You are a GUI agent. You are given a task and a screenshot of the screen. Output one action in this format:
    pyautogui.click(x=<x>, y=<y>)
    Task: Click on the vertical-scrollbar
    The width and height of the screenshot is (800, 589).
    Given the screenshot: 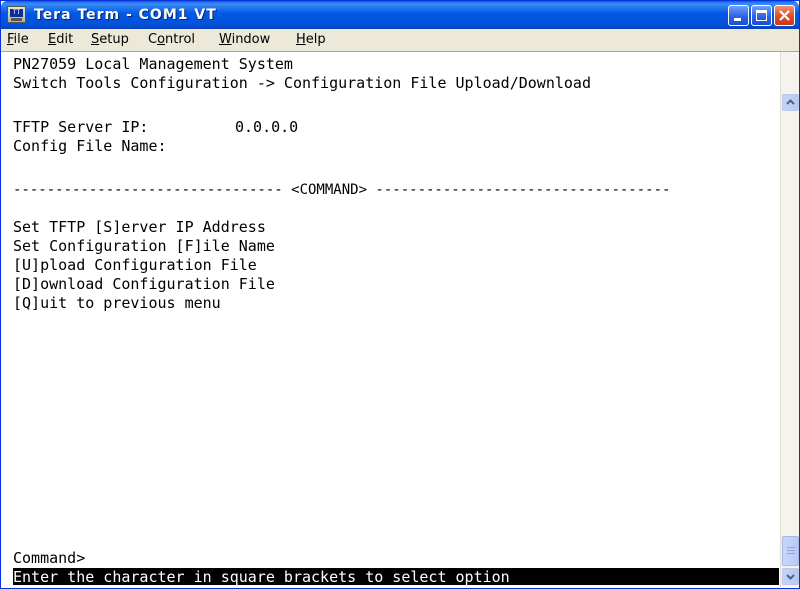 What is the action you would take?
    pyautogui.click(x=789, y=319)
    